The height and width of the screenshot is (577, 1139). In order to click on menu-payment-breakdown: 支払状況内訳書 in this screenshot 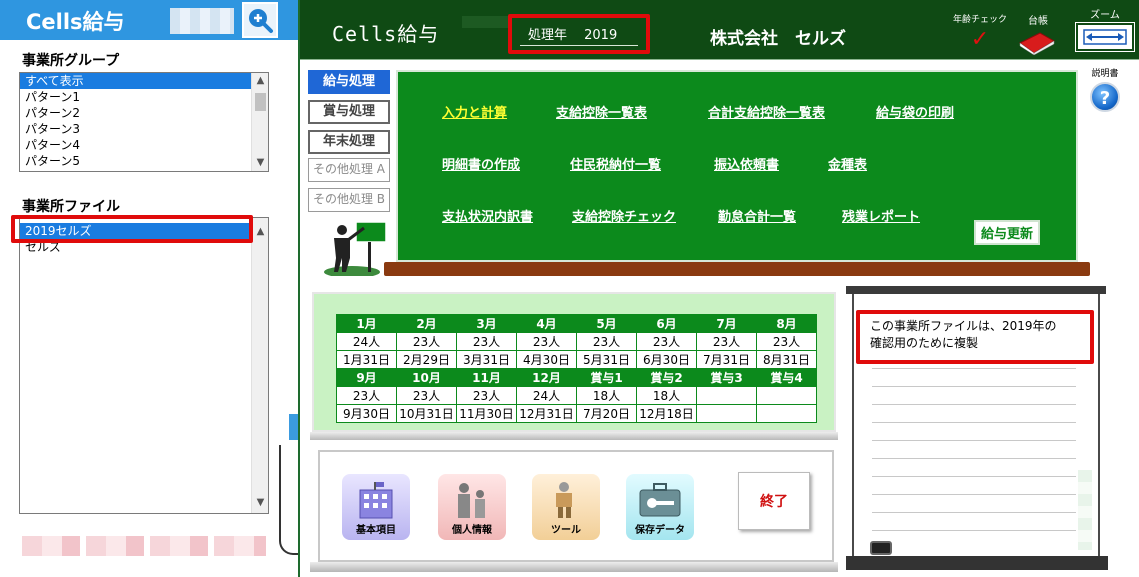, I will do `click(487, 215)`.